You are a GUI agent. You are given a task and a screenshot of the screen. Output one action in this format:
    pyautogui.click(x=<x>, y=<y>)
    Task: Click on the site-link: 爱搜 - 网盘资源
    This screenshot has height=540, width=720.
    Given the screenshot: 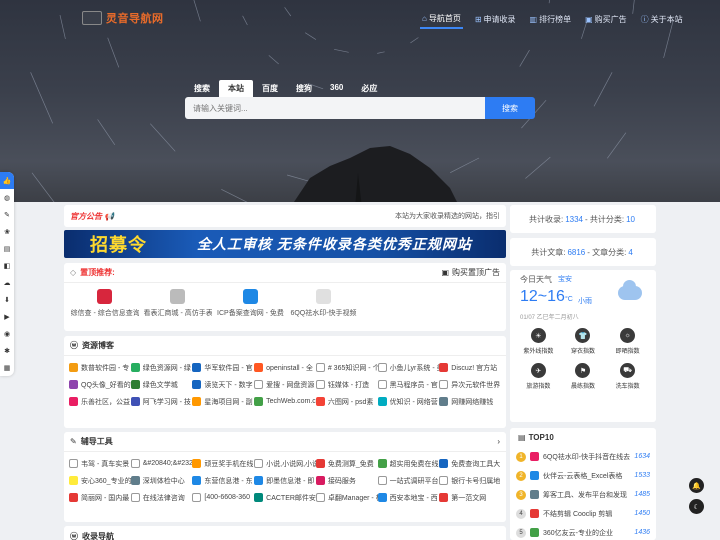 What is the action you would take?
    pyautogui.click(x=285, y=384)
    